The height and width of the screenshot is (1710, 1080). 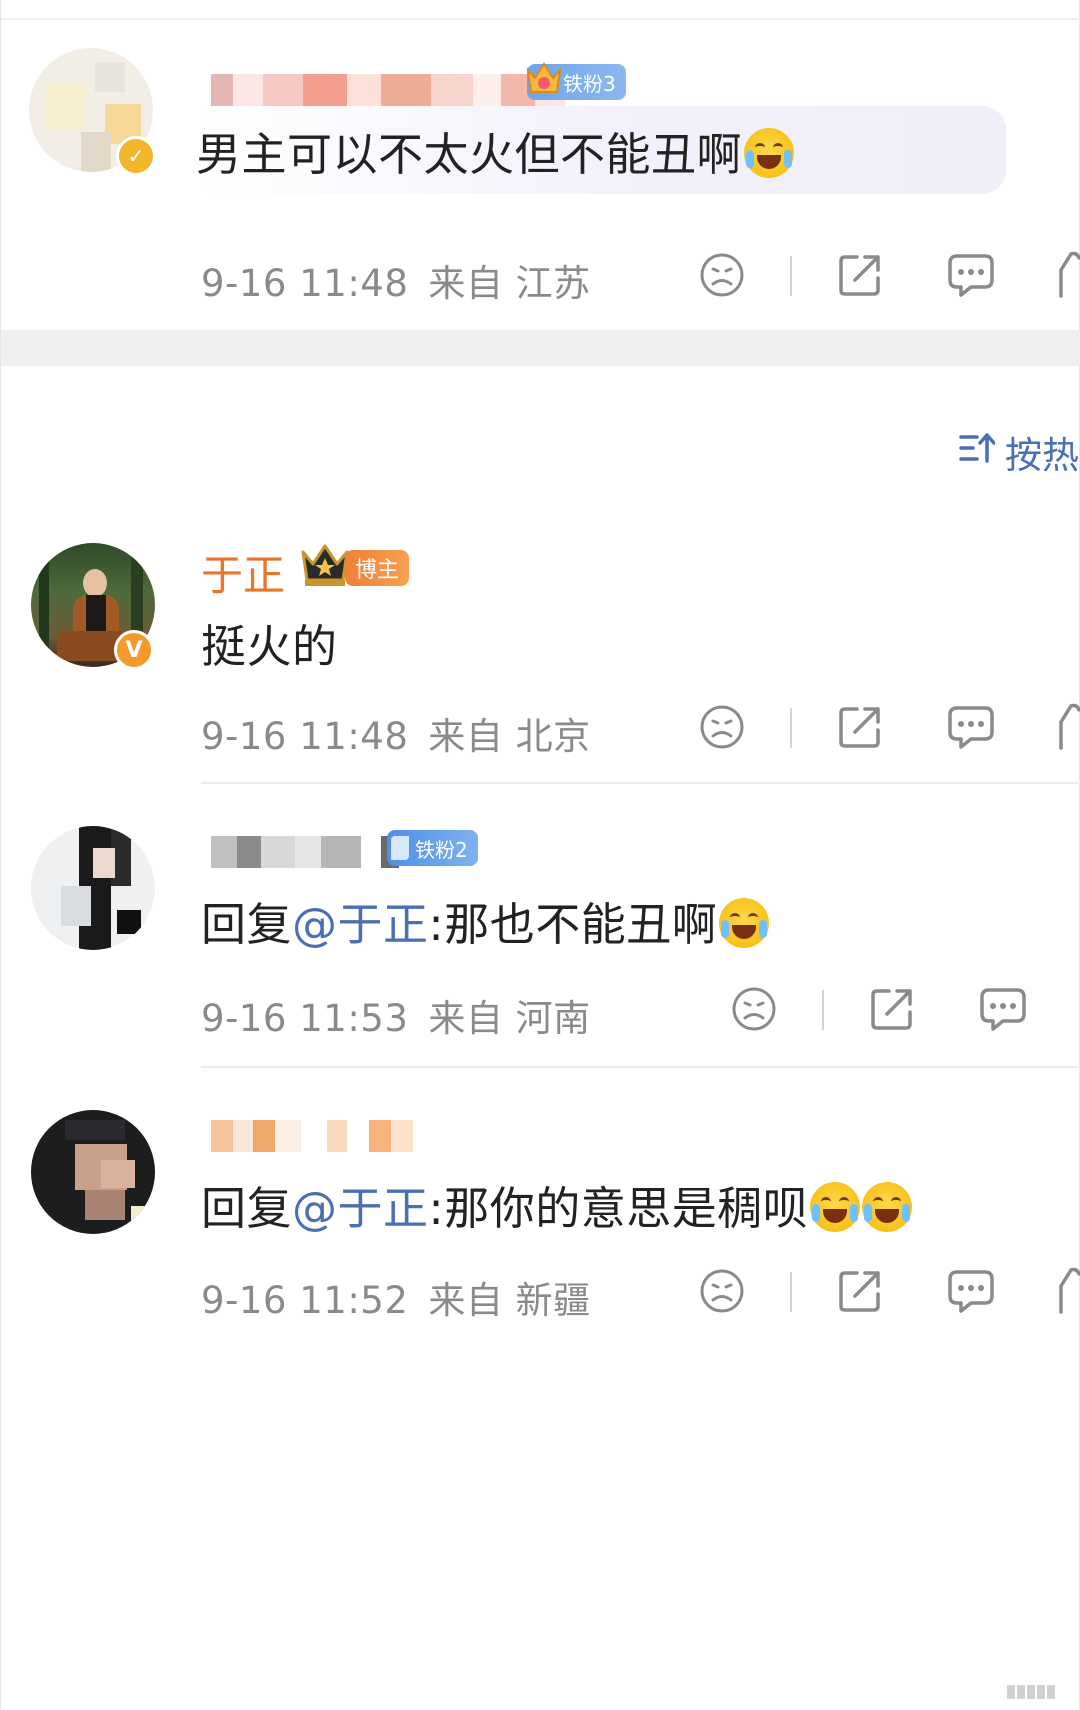 I want to click on comment-location: 来自 江苏, so click(x=509, y=283).